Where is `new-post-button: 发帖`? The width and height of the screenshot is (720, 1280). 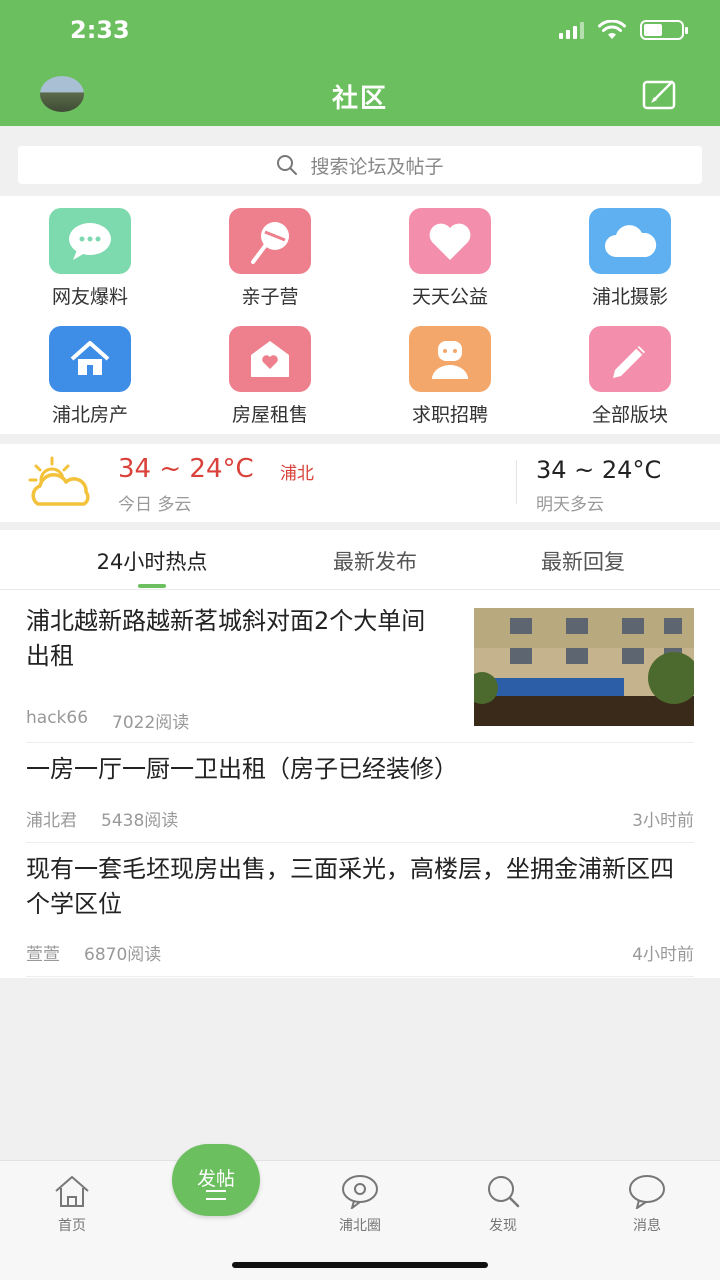 new-post-button: 发帖 is located at coordinates (216, 1180).